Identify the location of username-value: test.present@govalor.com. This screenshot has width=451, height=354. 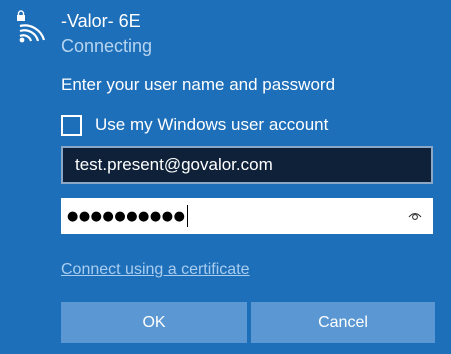
(174, 164).